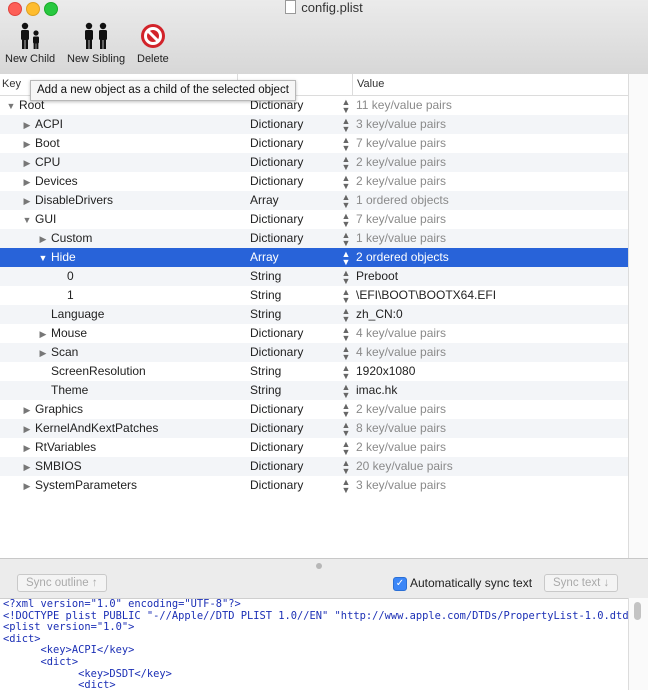  What do you see at coordinates (118, 409) in the screenshot?
I see `row-key-cell: ▶ Graphics` at bounding box center [118, 409].